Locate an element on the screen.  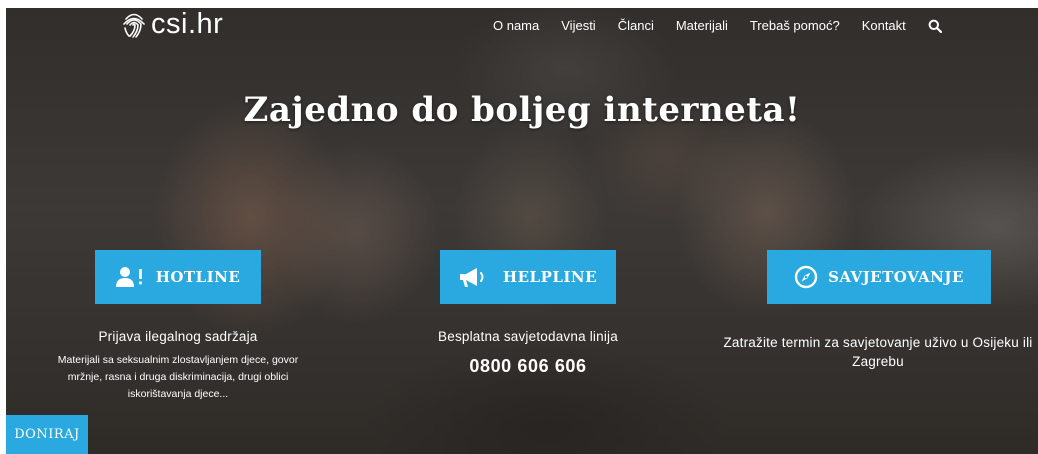
savjetovanje-label: SAVJETOVANJE is located at coordinates (896, 277).